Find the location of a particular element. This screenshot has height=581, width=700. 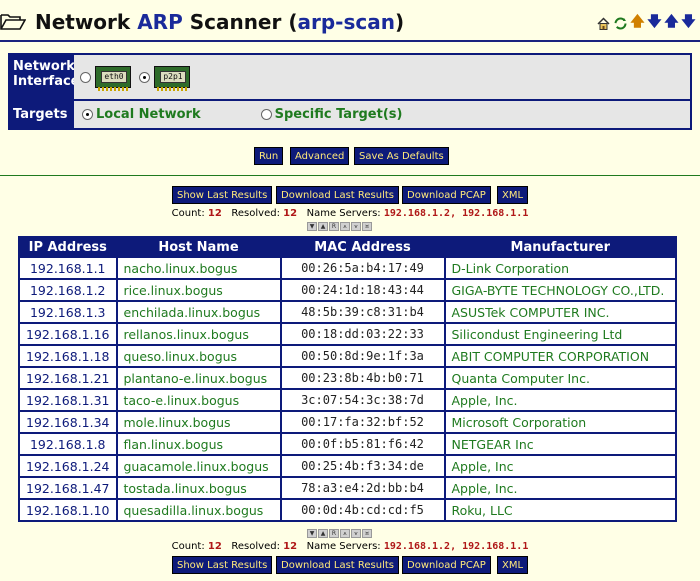

xml-button: XML is located at coordinates (513, 195).